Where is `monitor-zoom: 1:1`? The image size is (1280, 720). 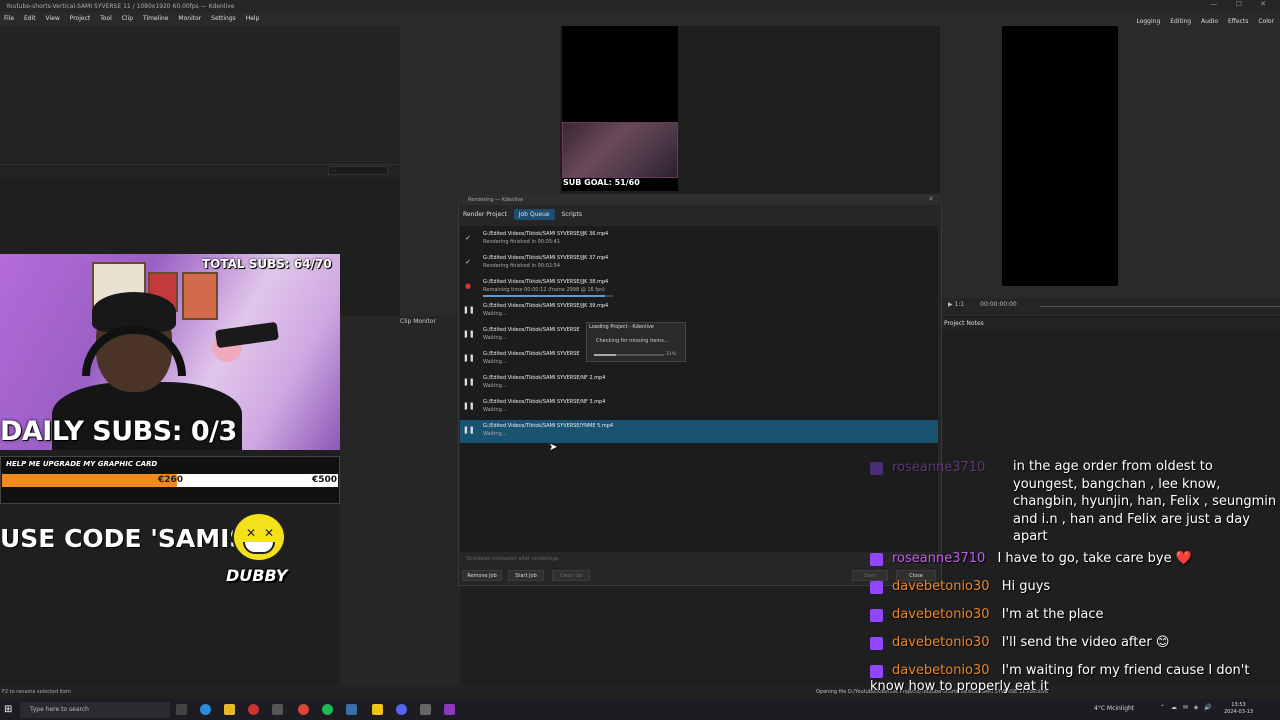 monitor-zoom: 1:1 is located at coordinates (960, 304).